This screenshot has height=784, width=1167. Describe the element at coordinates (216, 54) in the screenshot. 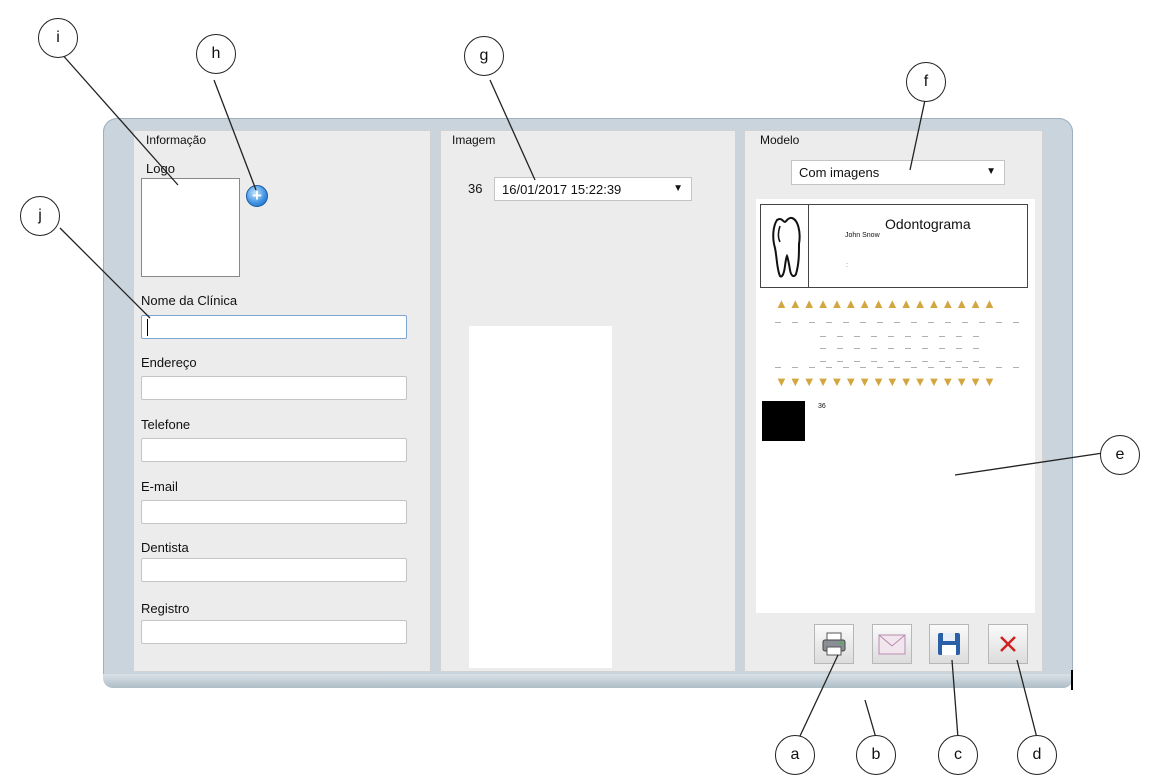

I see `callout-h: h` at that location.